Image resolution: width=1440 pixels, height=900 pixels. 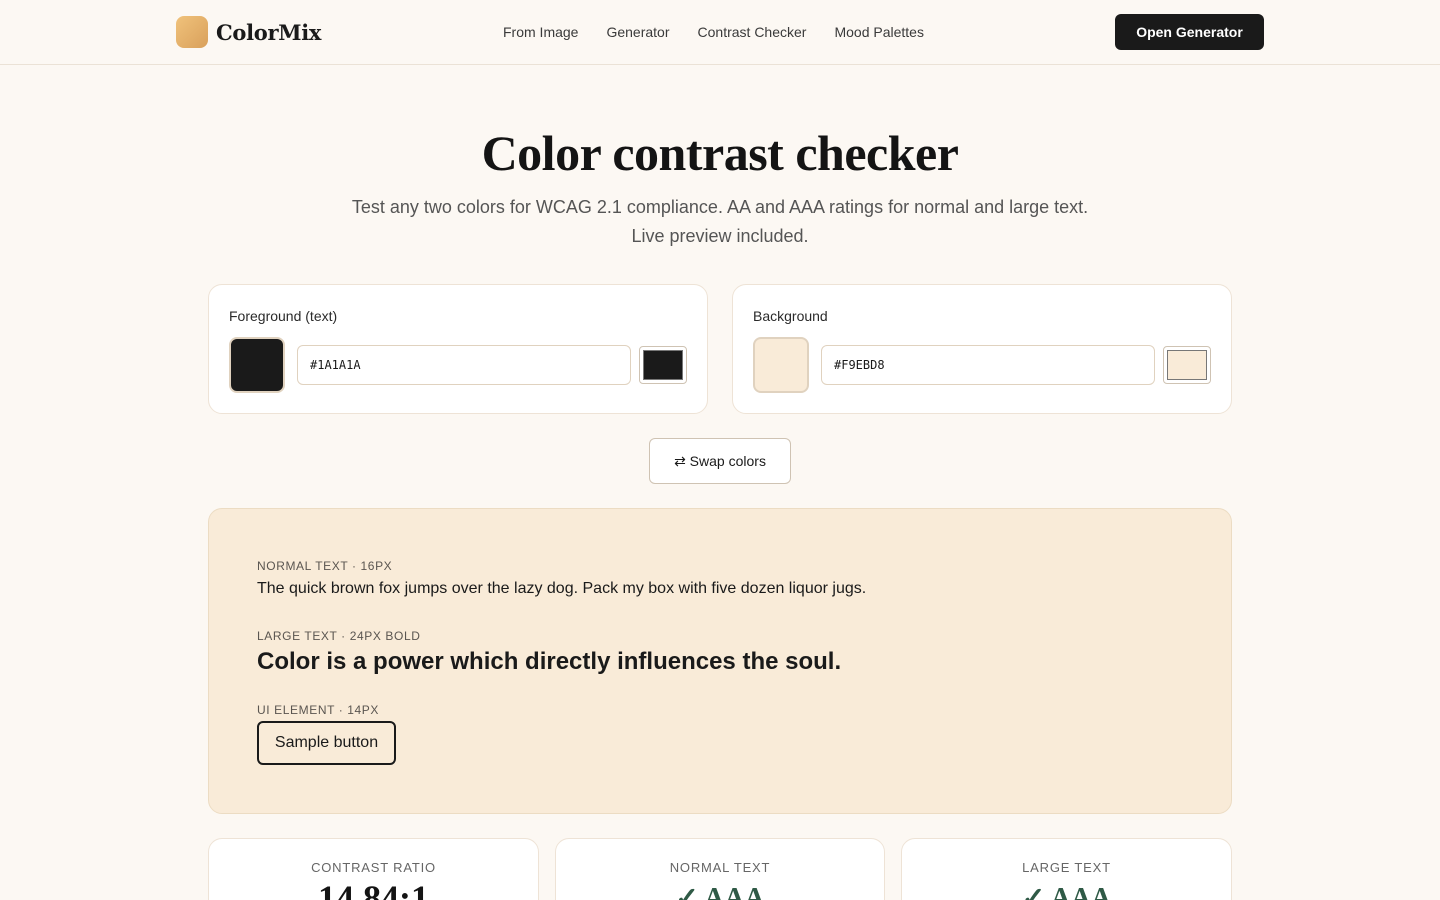 I want to click on logo: ColorMix, so click(x=248, y=32).